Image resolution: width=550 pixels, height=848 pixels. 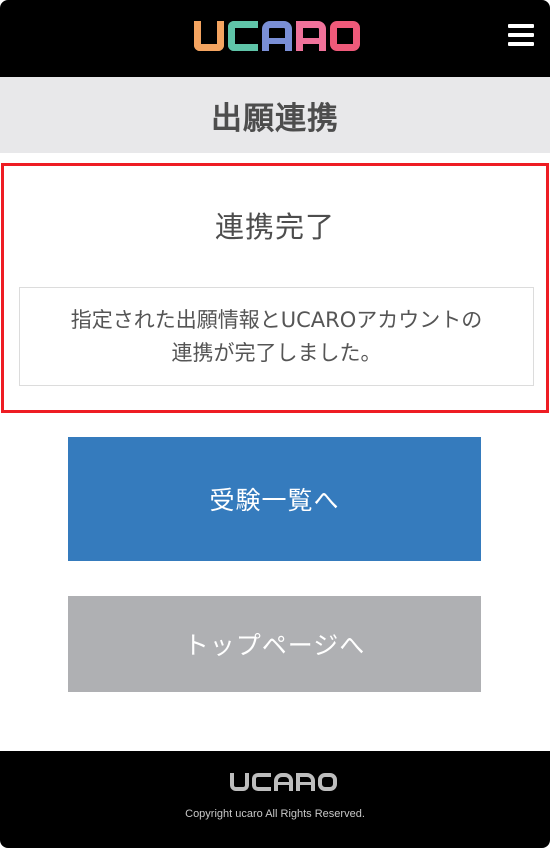 I want to click on logo-letter-r, so click(x=311, y=36).